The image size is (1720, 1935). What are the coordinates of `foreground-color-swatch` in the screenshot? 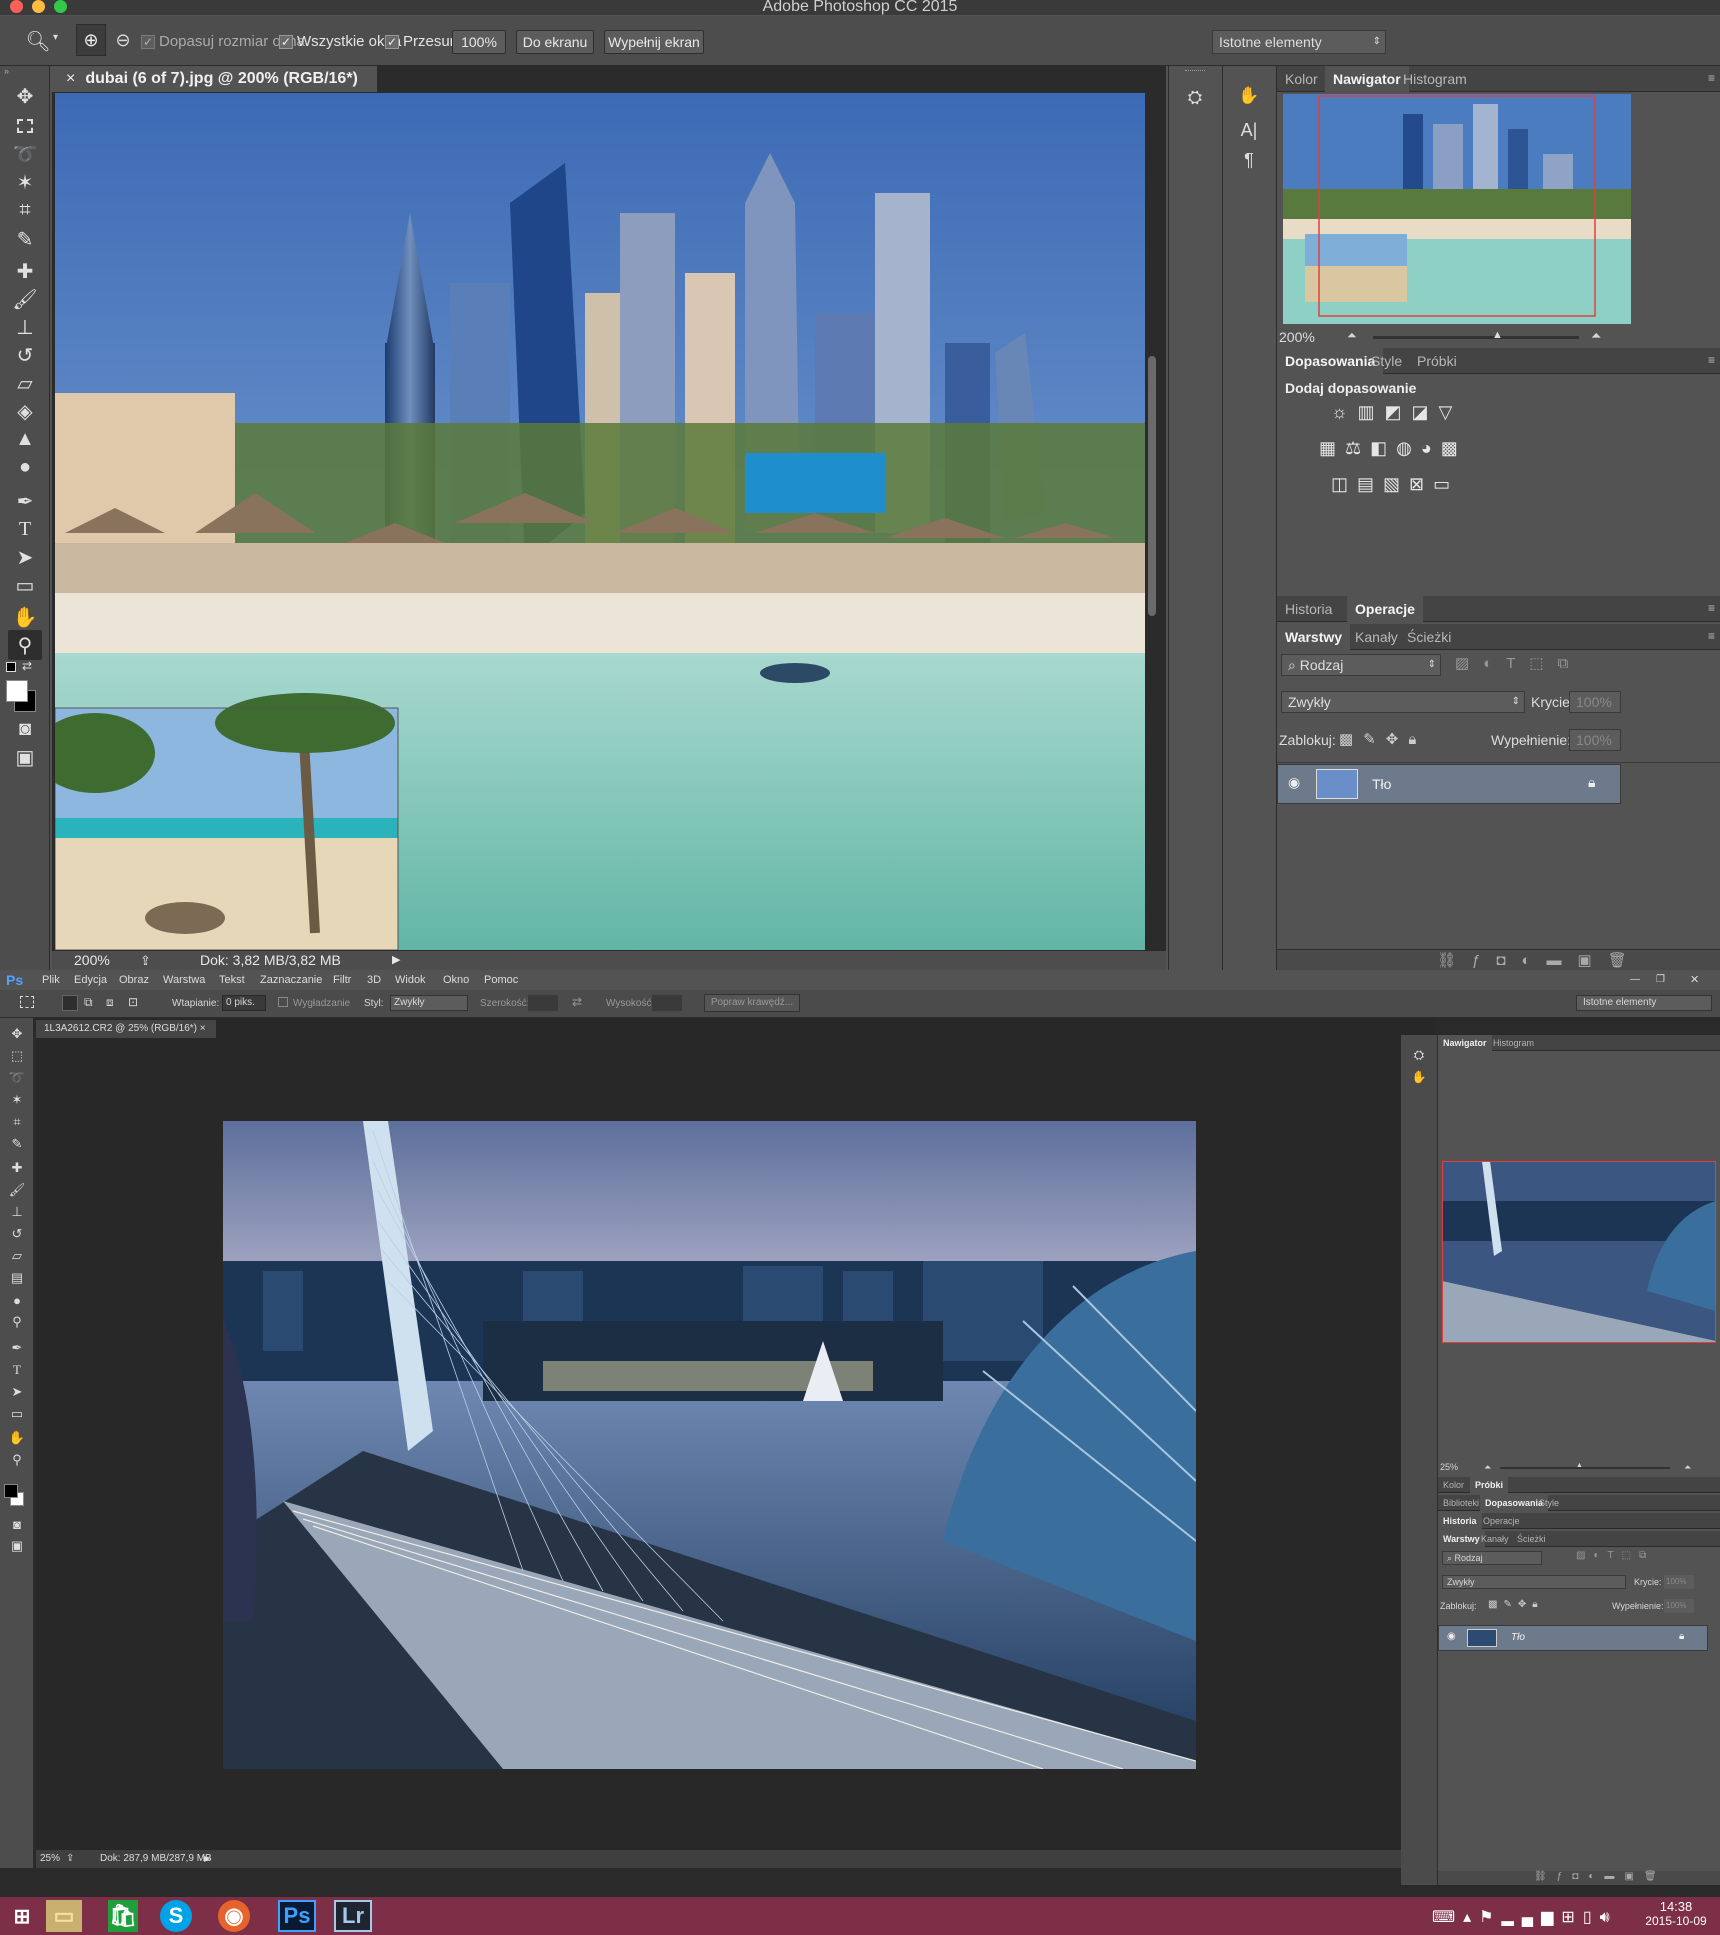 It's located at (17, 691).